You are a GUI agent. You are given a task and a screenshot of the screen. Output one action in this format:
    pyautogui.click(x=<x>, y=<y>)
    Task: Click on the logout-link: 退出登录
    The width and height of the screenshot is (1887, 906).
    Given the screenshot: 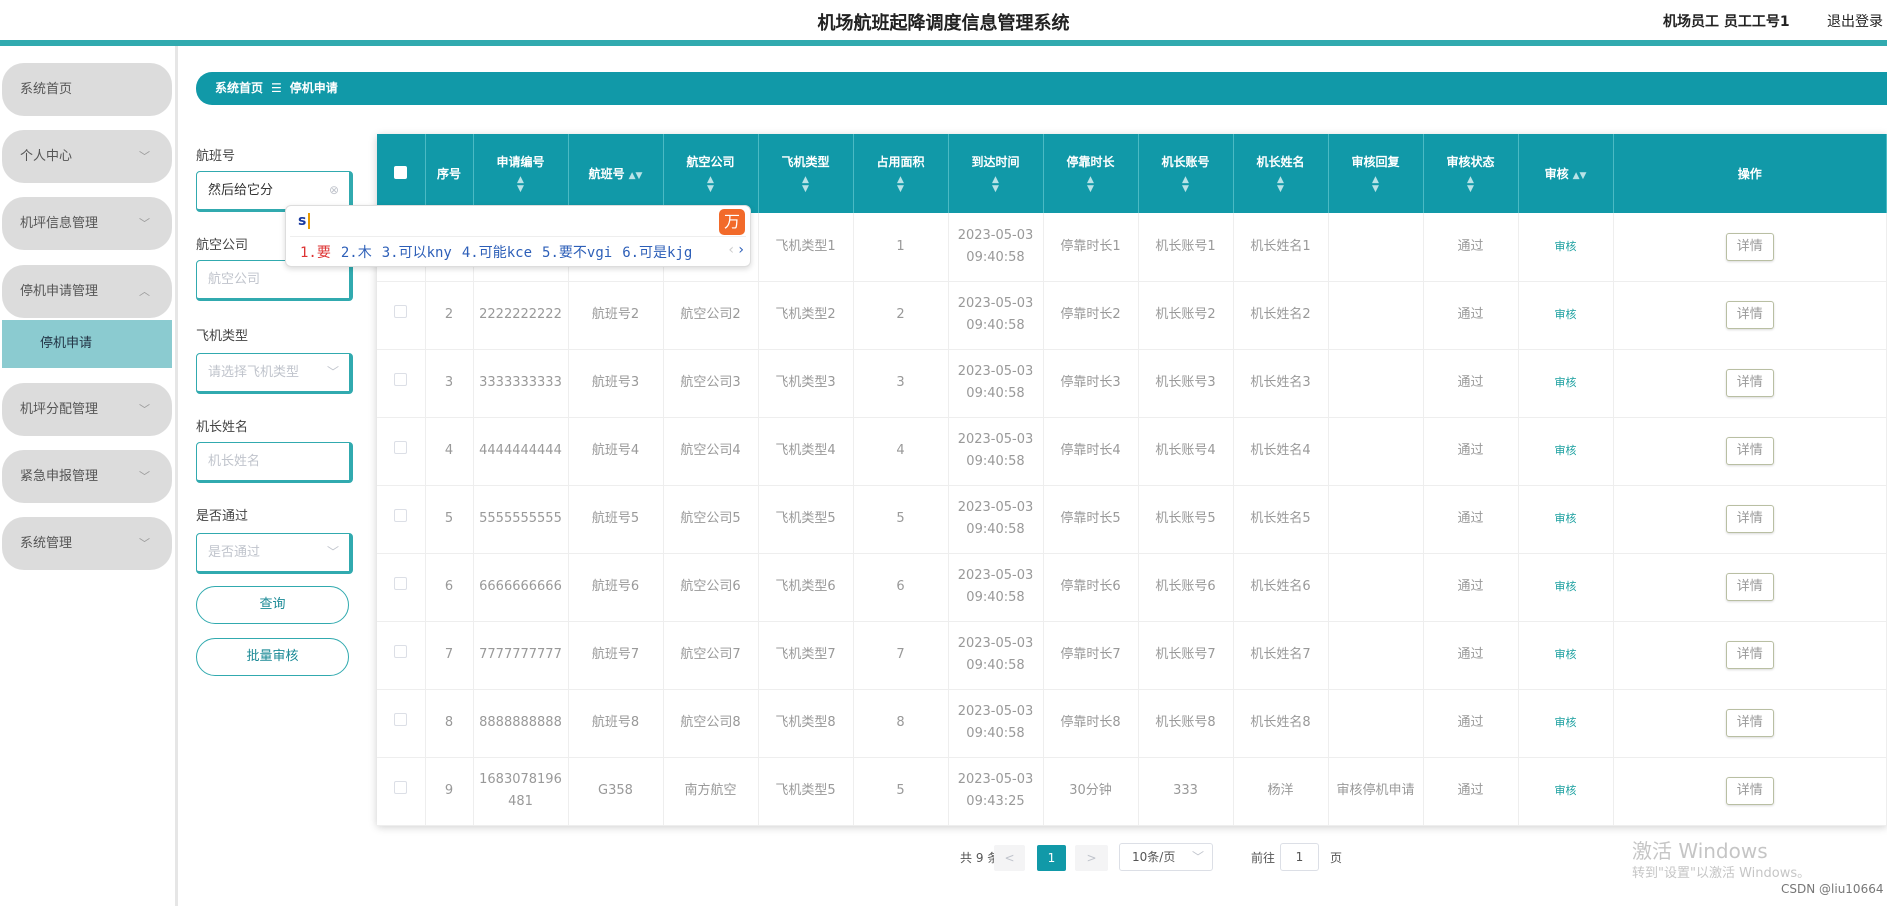 What is the action you would take?
    pyautogui.click(x=1855, y=21)
    